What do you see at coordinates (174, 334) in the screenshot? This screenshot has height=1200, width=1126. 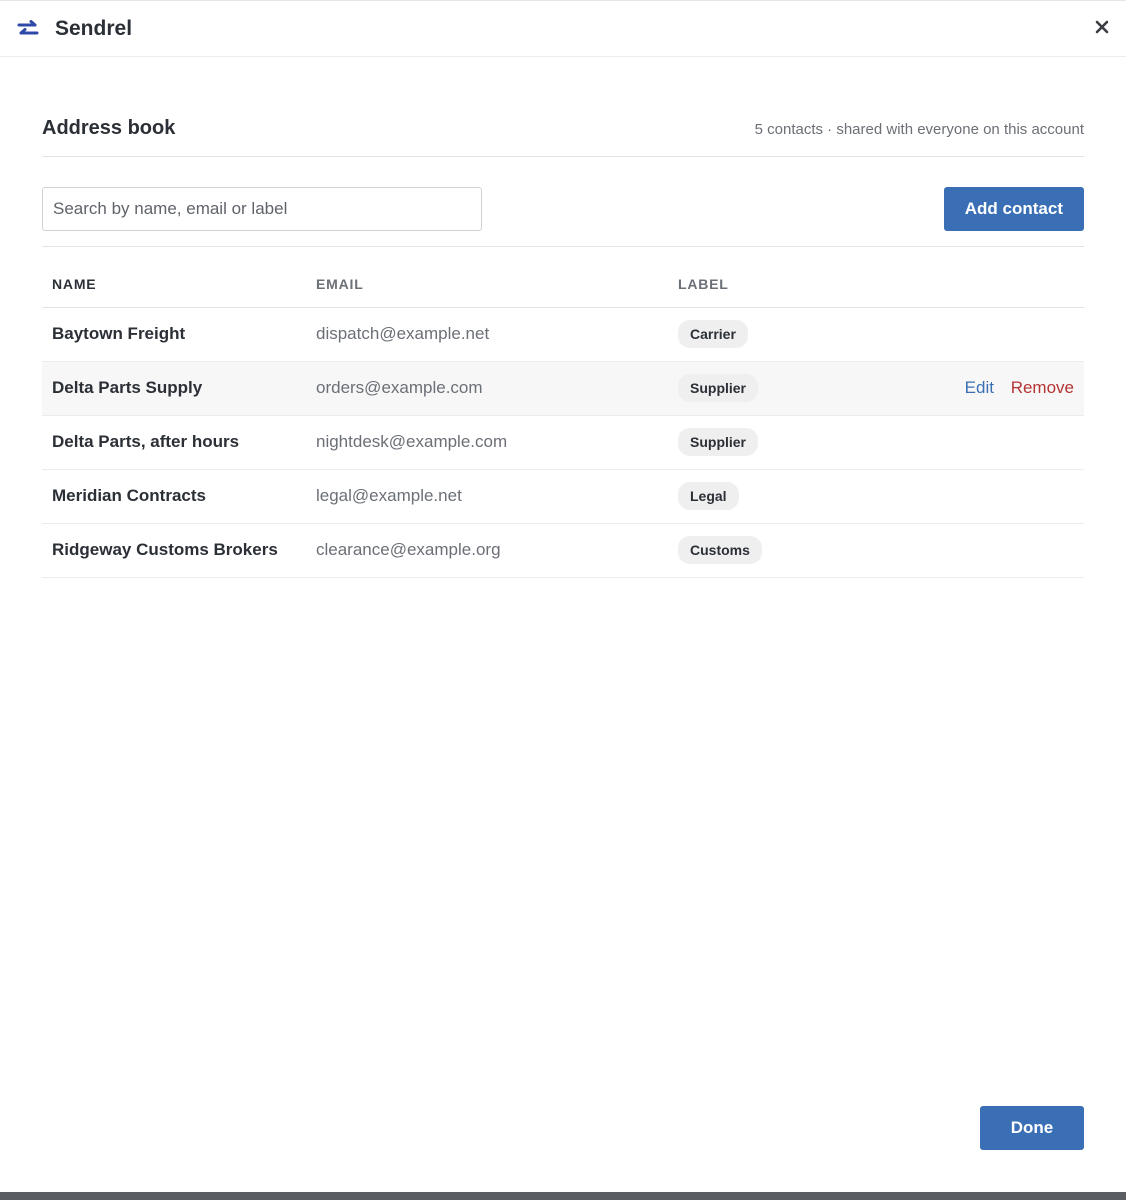 I see `contact-name: Baytown Freight` at bounding box center [174, 334].